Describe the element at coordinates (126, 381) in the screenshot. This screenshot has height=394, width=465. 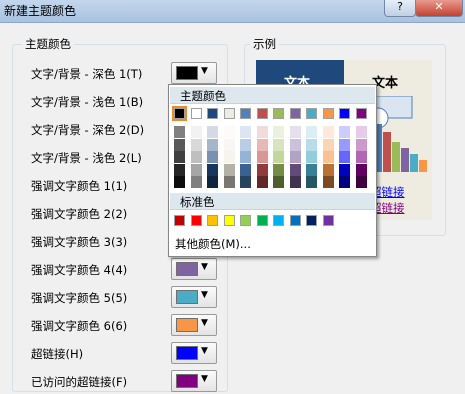
I see `color-row: 已访问的超链接(F) ▼` at that location.